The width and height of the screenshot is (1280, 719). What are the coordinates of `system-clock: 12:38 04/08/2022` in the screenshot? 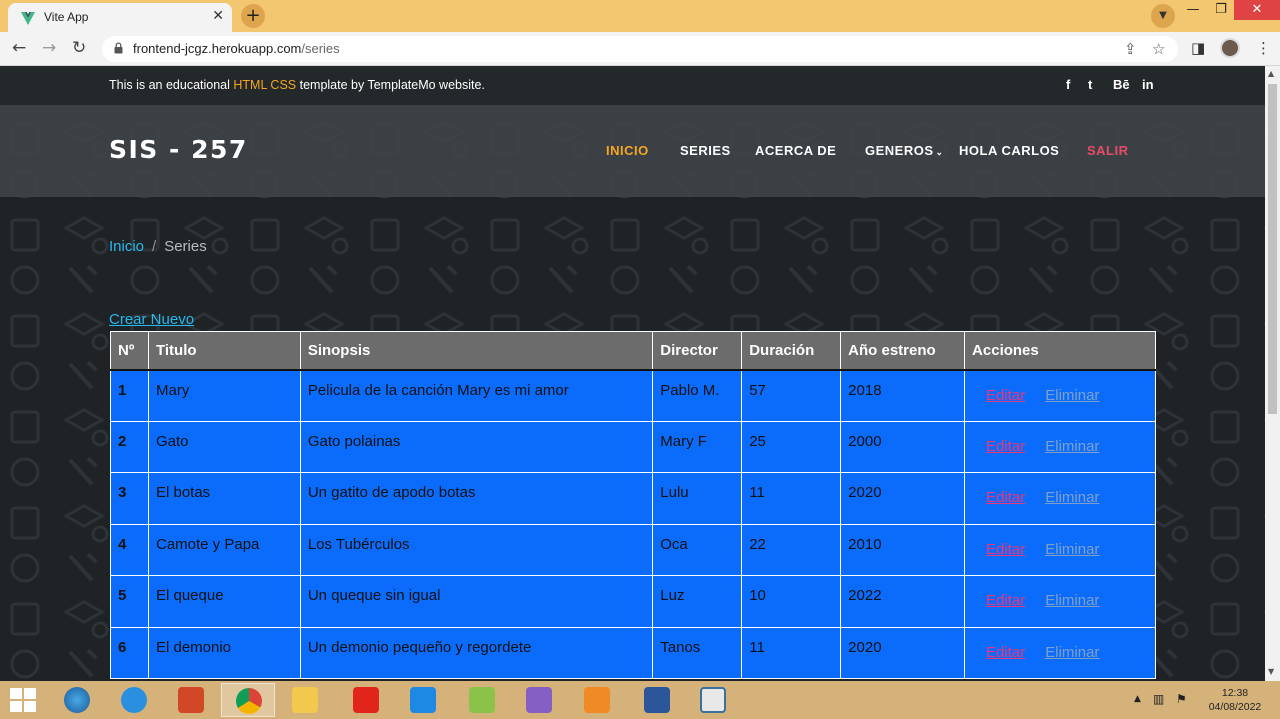 It's located at (1235, 700).